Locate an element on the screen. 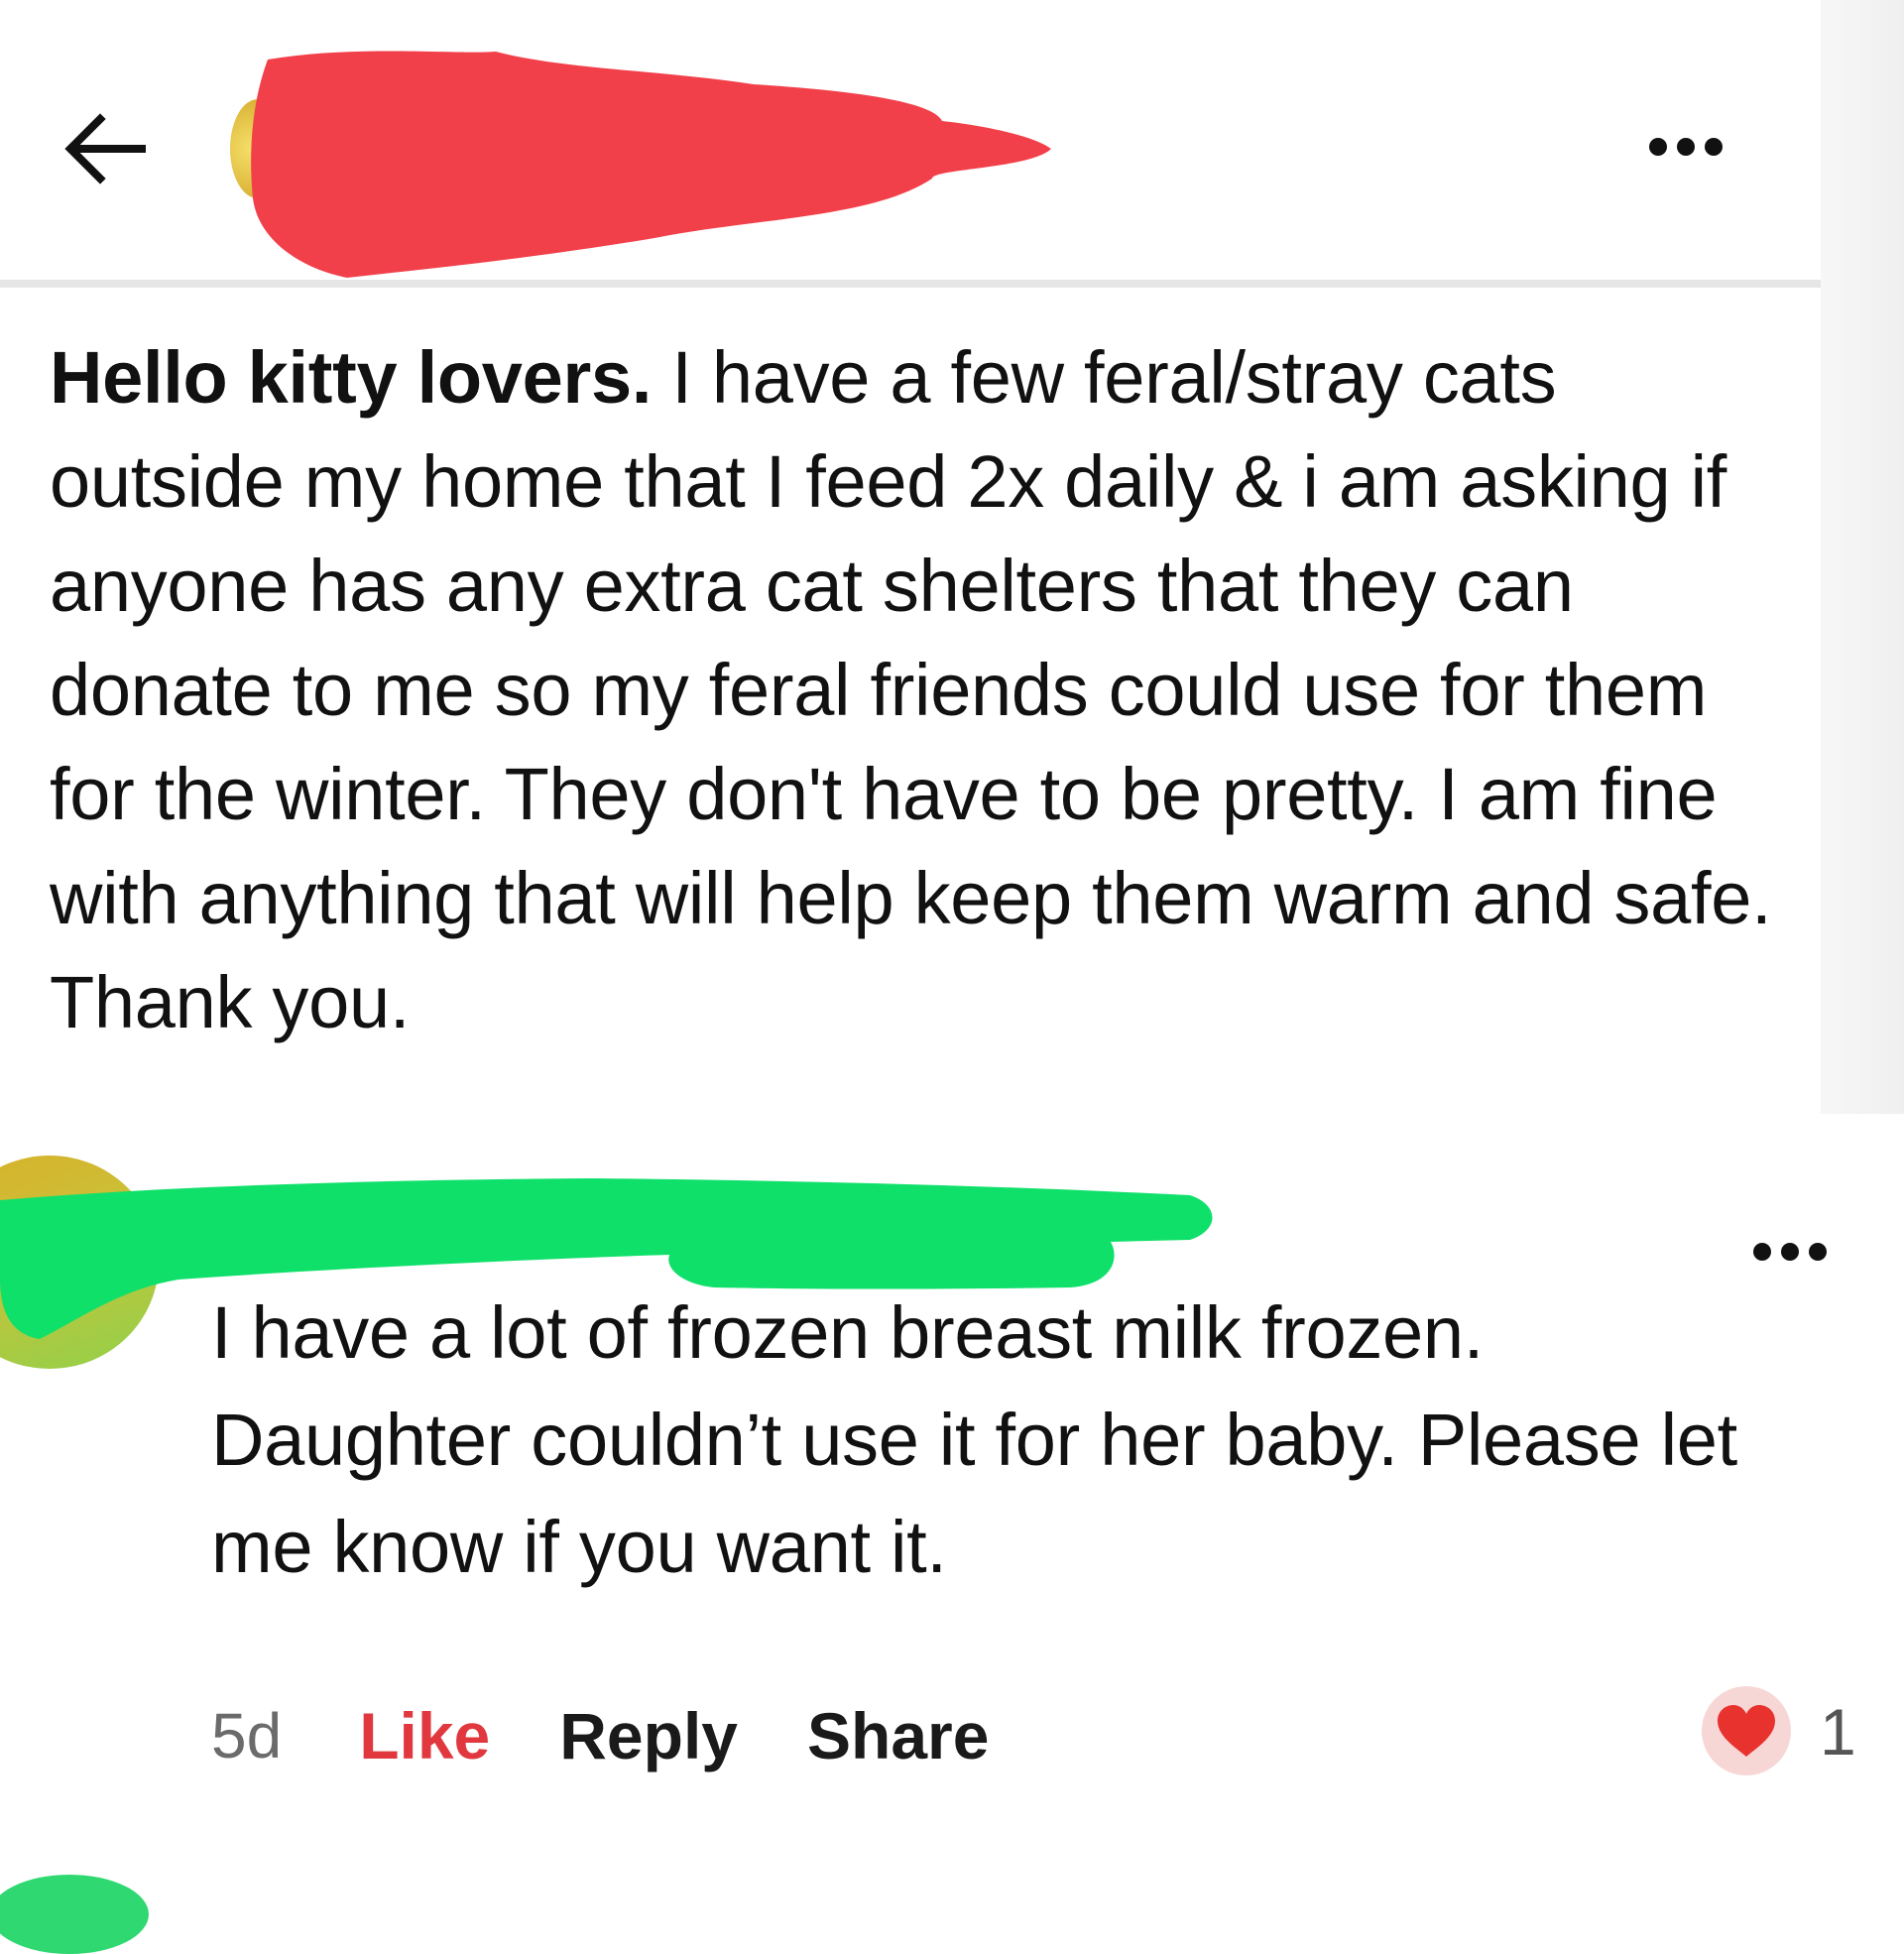  author-name-redaction is located at coordinates (651, 164).